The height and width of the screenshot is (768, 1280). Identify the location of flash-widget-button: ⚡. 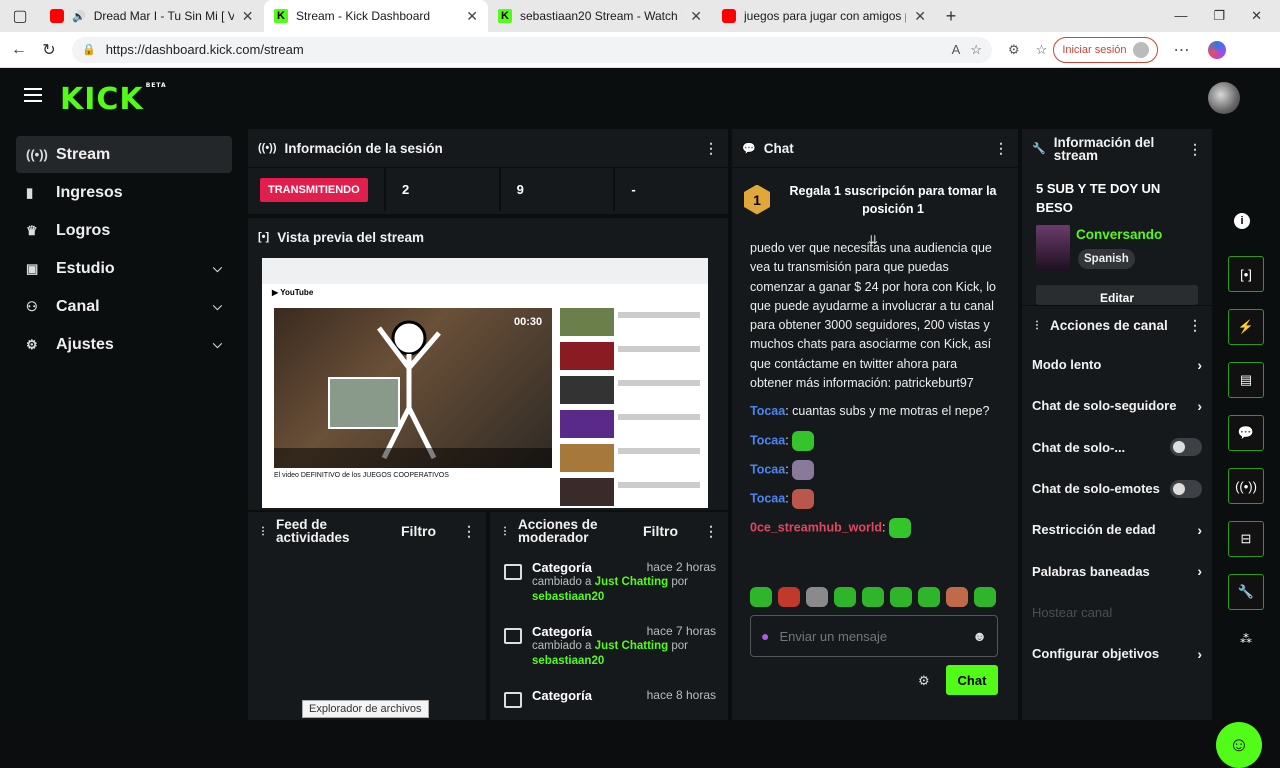
(1246, 327).